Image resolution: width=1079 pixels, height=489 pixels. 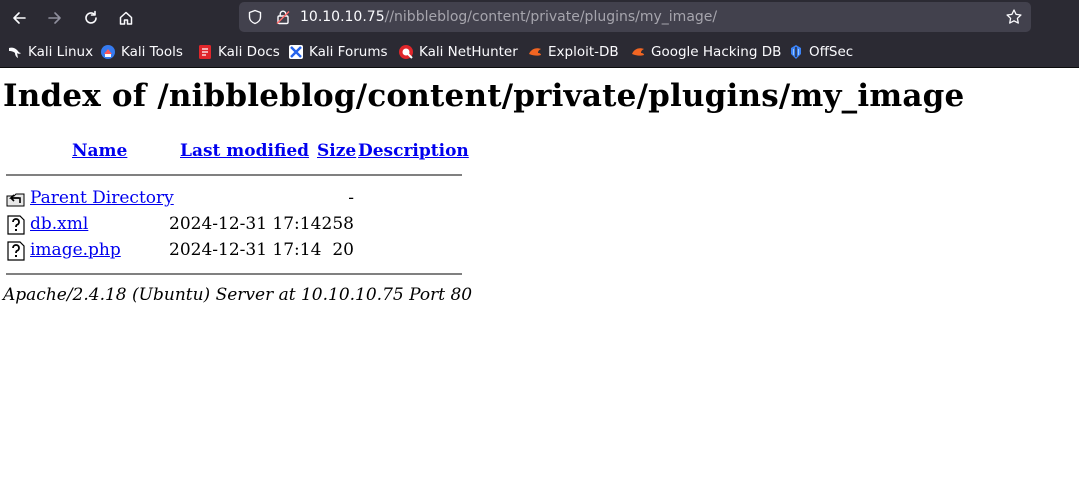 What do you see at coordinates (796, 52) in the screenshot?
I see `offsec-icon` at bounding box center [796, 52].